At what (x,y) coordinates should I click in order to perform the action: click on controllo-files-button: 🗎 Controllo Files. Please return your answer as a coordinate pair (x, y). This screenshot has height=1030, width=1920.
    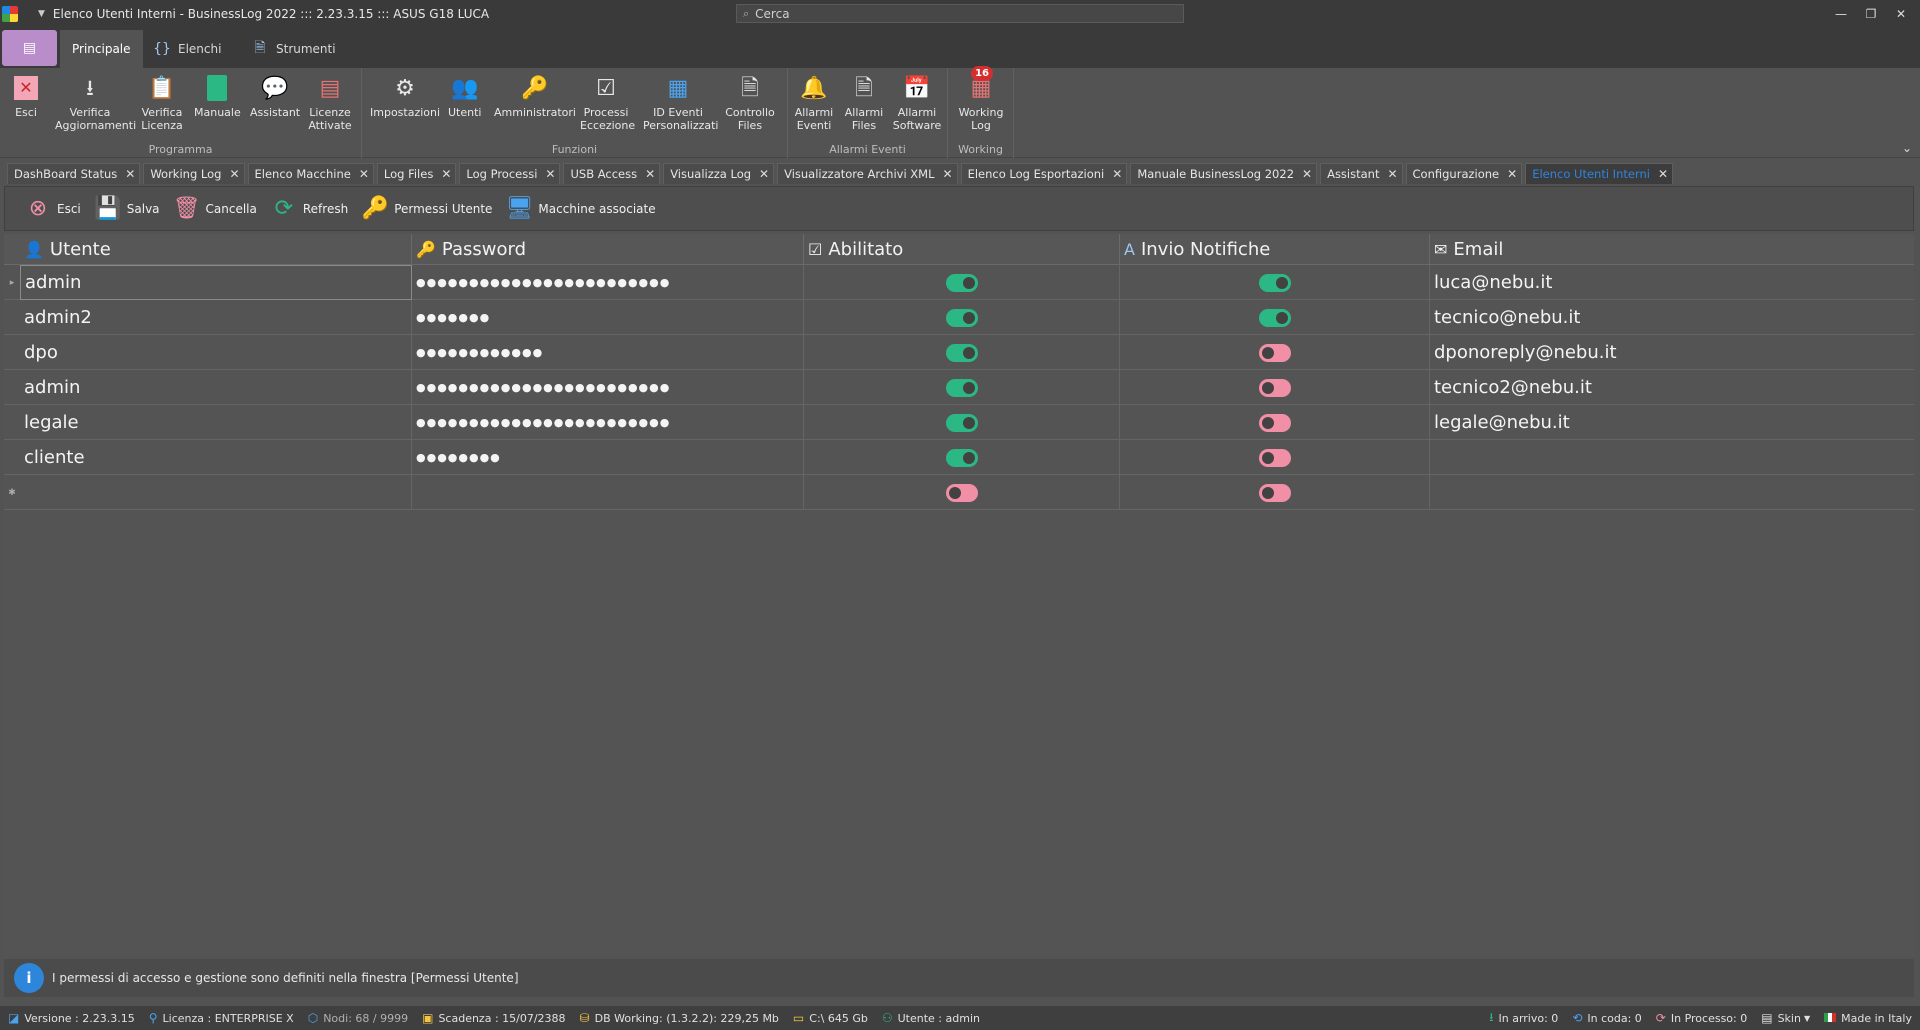
    Looking at the image, I should click on (750, 102).